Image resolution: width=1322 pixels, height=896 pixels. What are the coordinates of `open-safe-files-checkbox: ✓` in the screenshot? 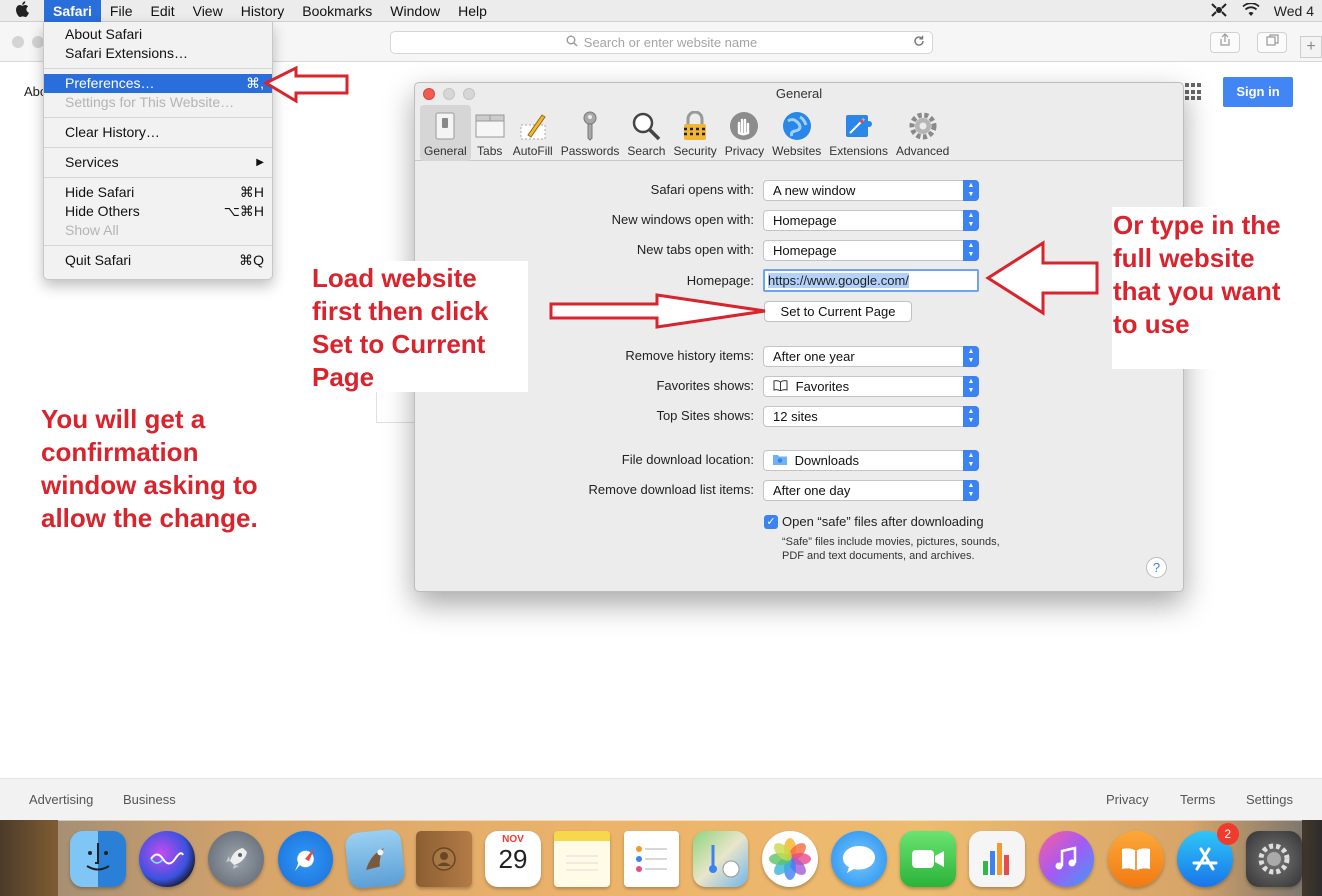 It's located at (771, 522).